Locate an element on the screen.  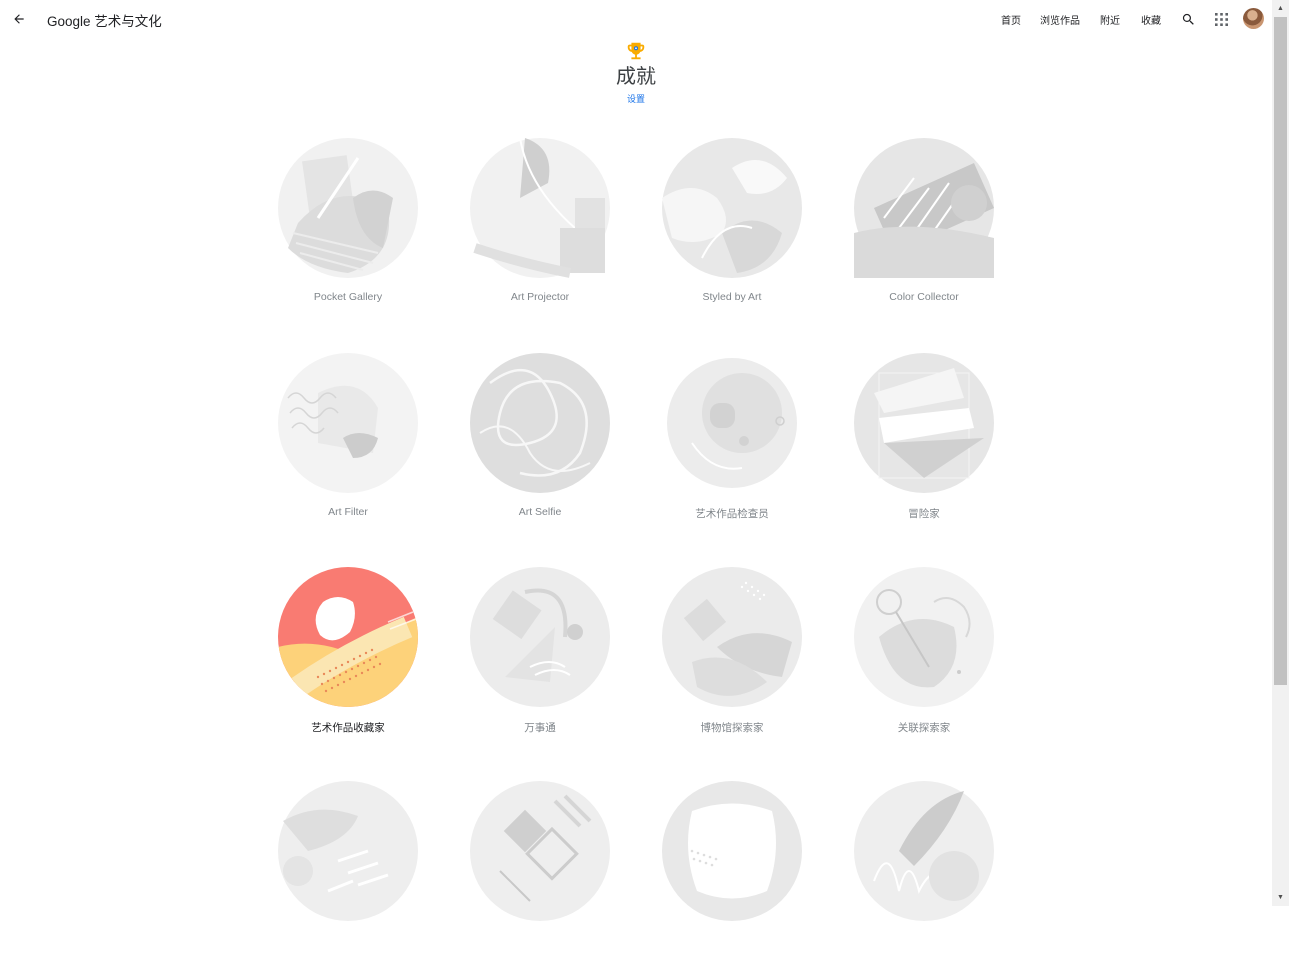
achievement-art-projector: Art Projector is located at coordinates (540, 233).